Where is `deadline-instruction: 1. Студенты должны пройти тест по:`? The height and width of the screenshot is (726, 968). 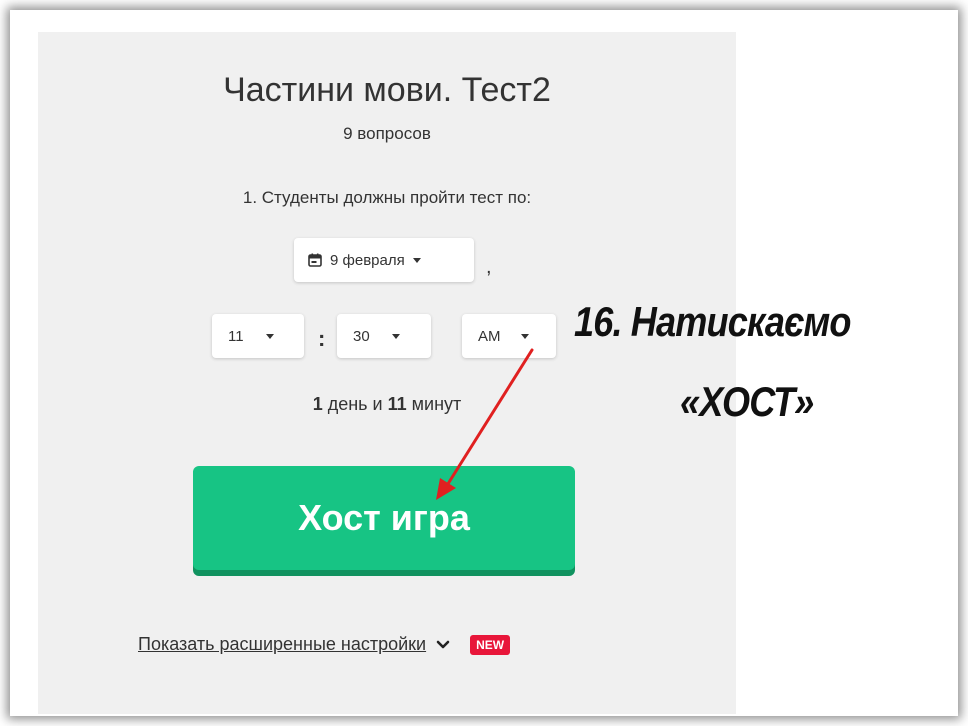 deadline-instruction: 1. Студенты должны пройти тест по: is located at coordinates (387, 197).